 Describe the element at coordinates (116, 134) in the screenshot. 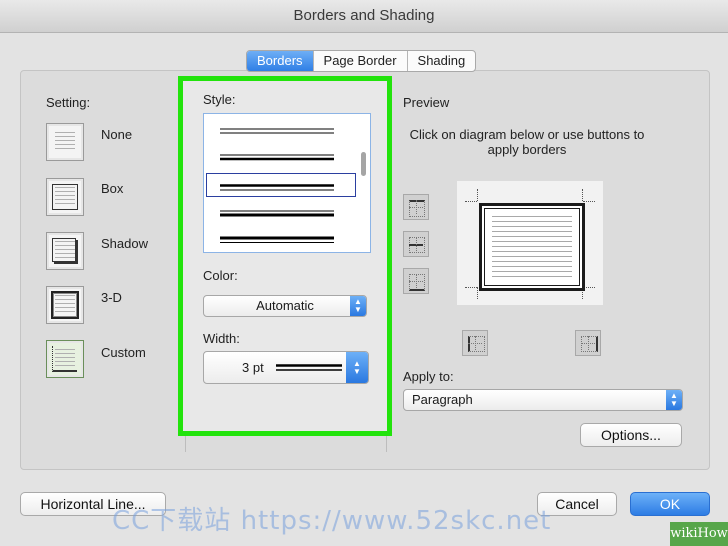

I see `setting-none-label: None` at that location.